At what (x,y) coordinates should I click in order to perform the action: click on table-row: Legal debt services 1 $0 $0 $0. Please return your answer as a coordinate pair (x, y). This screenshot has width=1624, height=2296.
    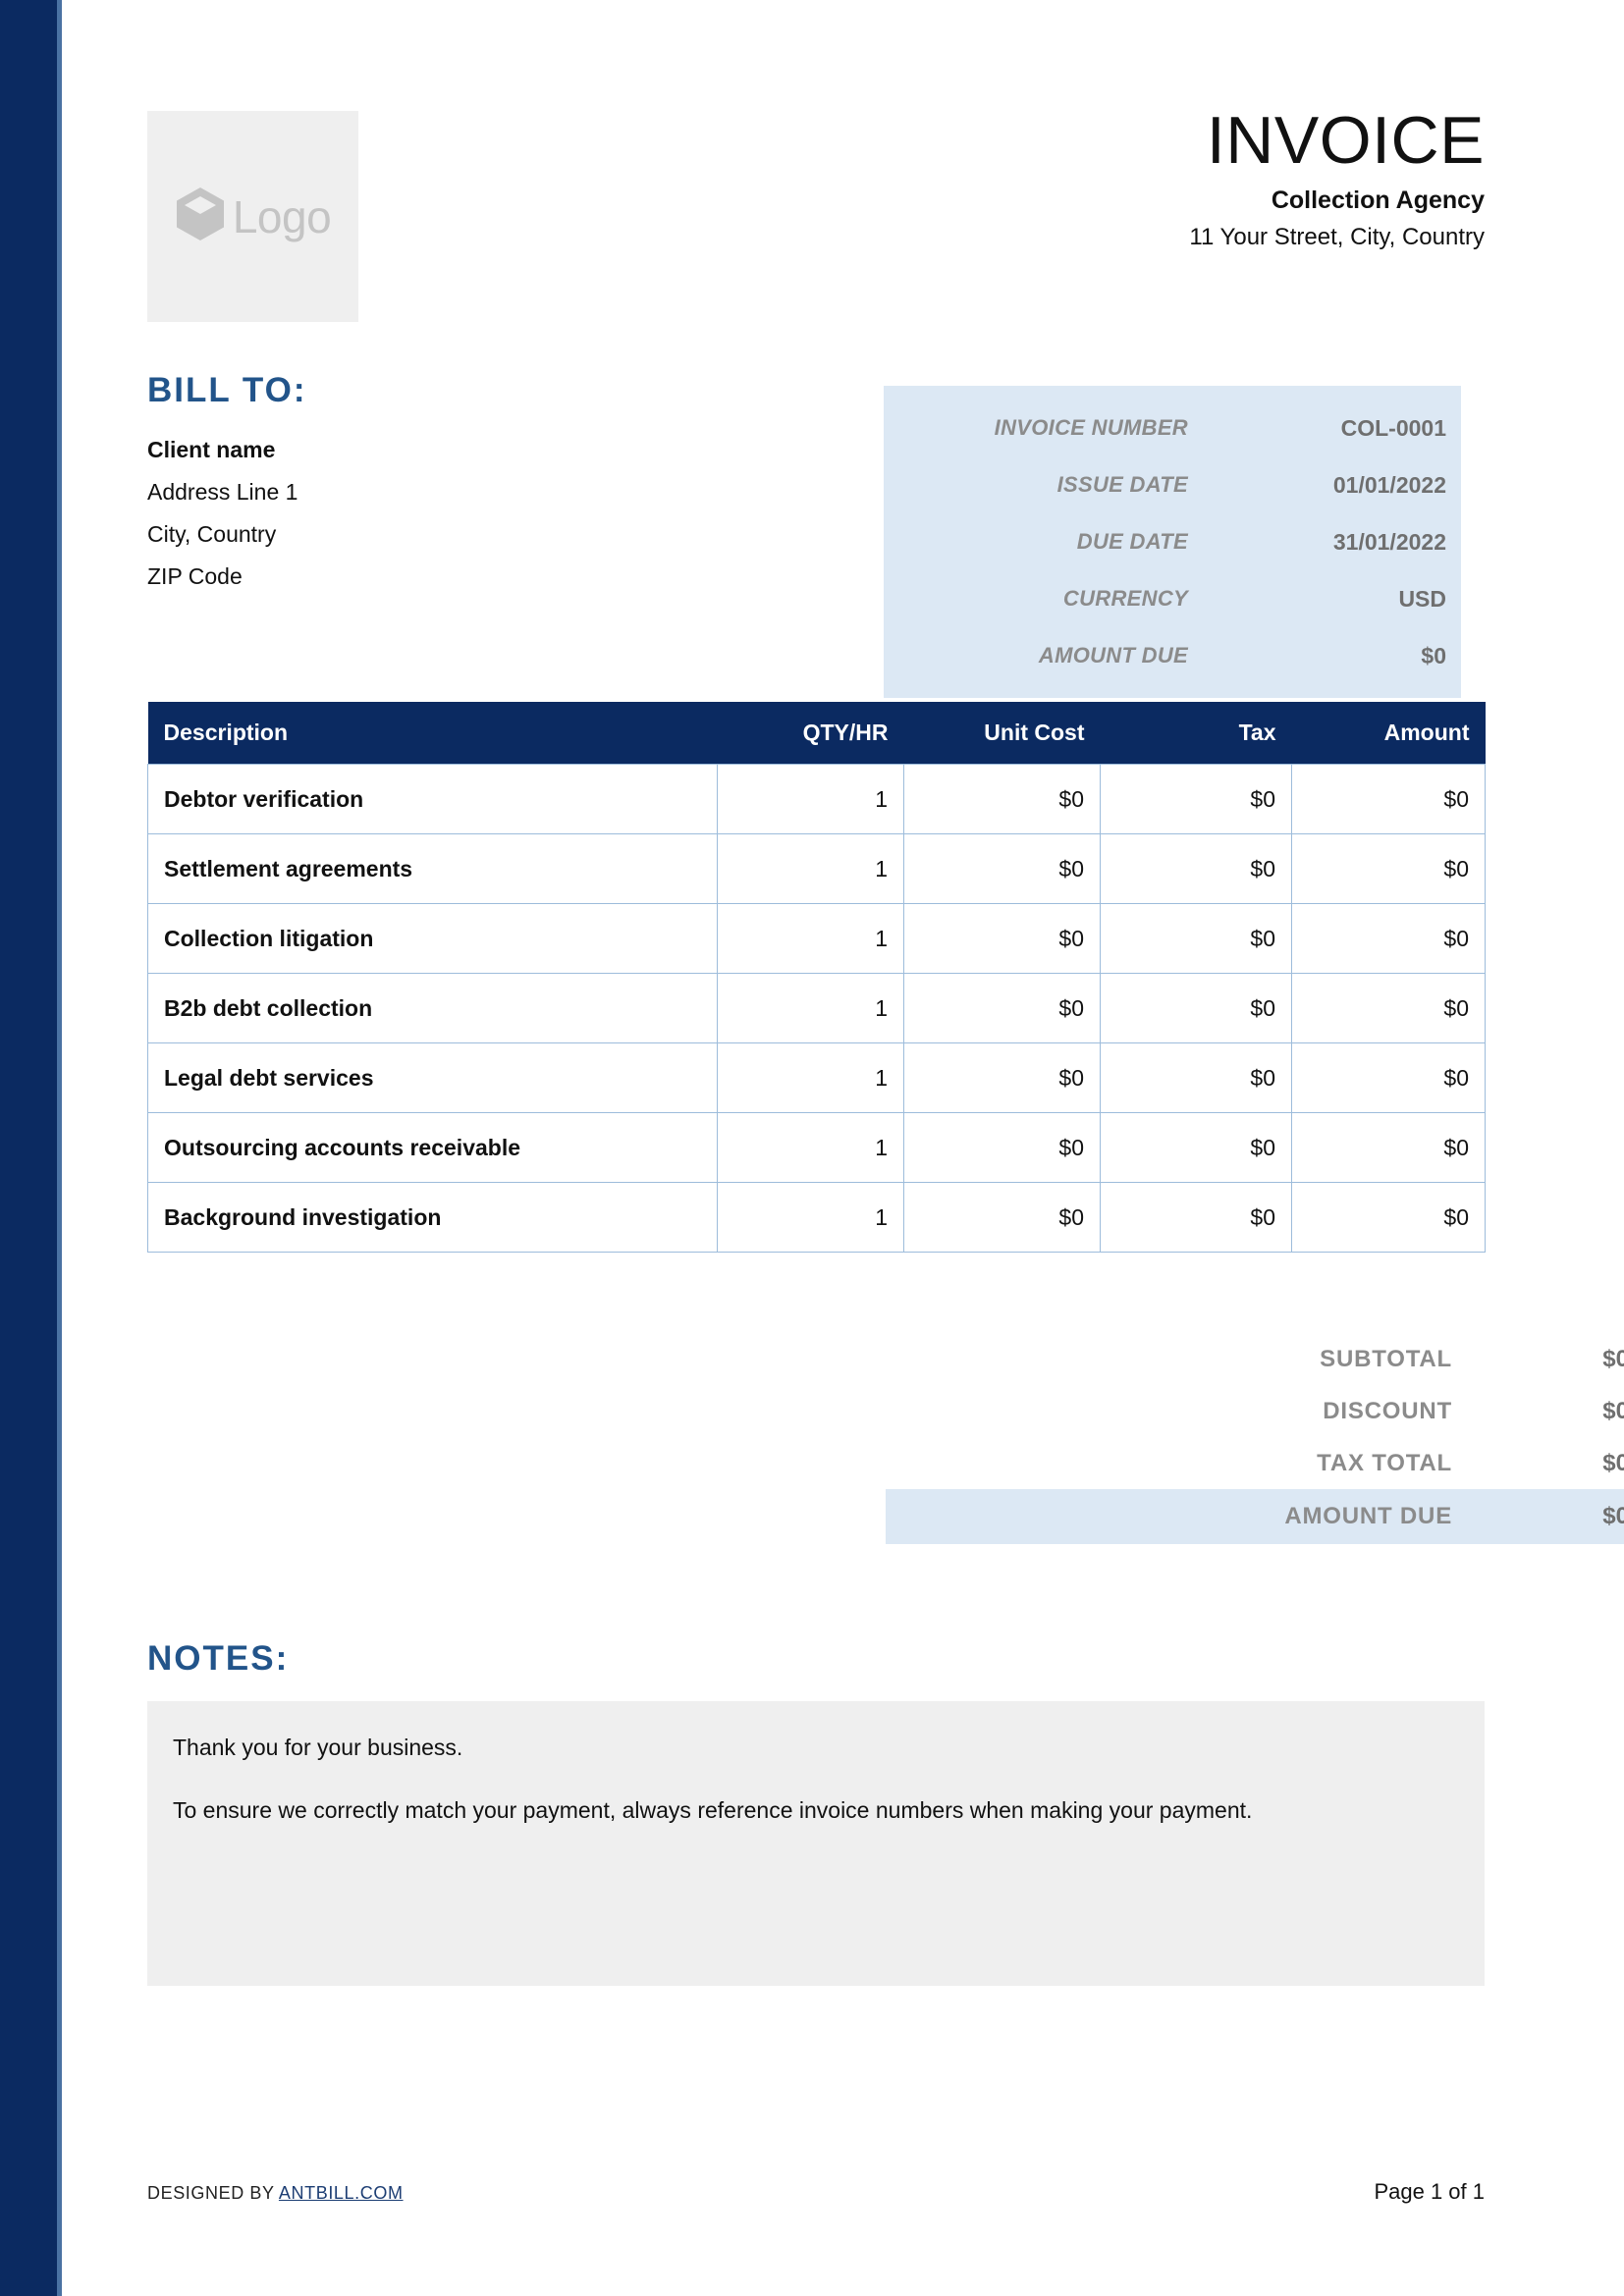
    Looking at the image, I should click on (816, 1077).